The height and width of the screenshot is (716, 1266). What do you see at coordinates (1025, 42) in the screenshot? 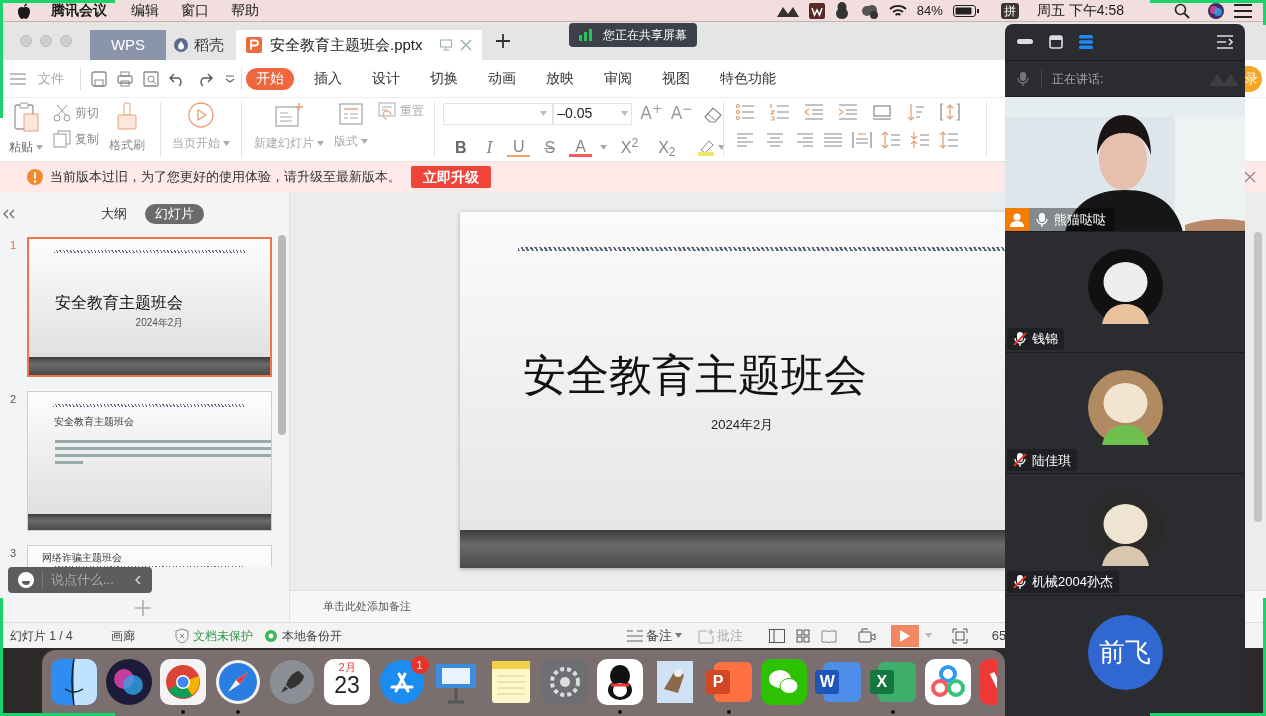
I see `minimize-icon` at bounding box center [1025, 42].